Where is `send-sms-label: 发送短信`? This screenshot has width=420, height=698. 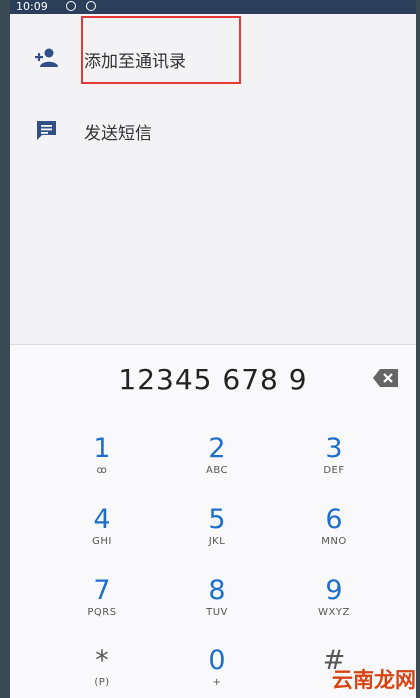
send-sms-label: 发送短信 is located at coordinates (118, 134).